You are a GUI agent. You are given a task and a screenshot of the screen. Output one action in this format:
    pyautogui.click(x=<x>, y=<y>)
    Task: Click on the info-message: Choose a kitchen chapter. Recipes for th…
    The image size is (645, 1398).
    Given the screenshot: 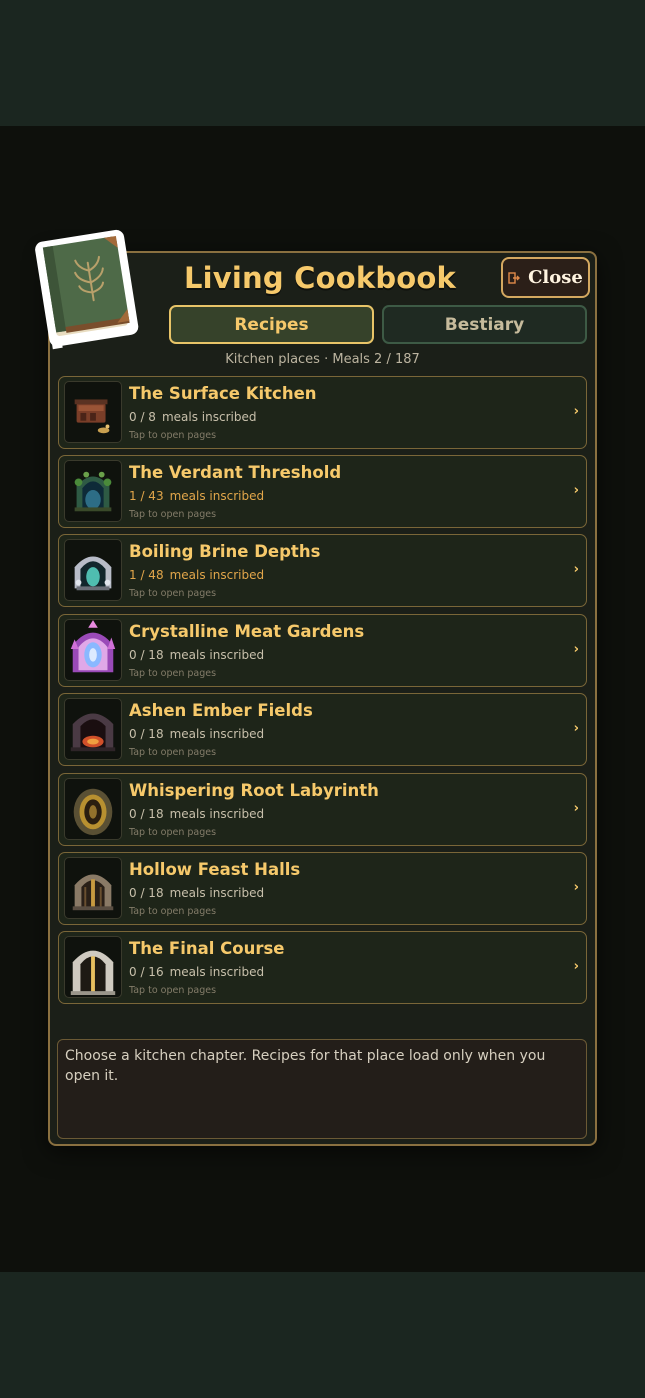 What is the action you would take?
    pyautogui.click(x=322, y=1089)
    